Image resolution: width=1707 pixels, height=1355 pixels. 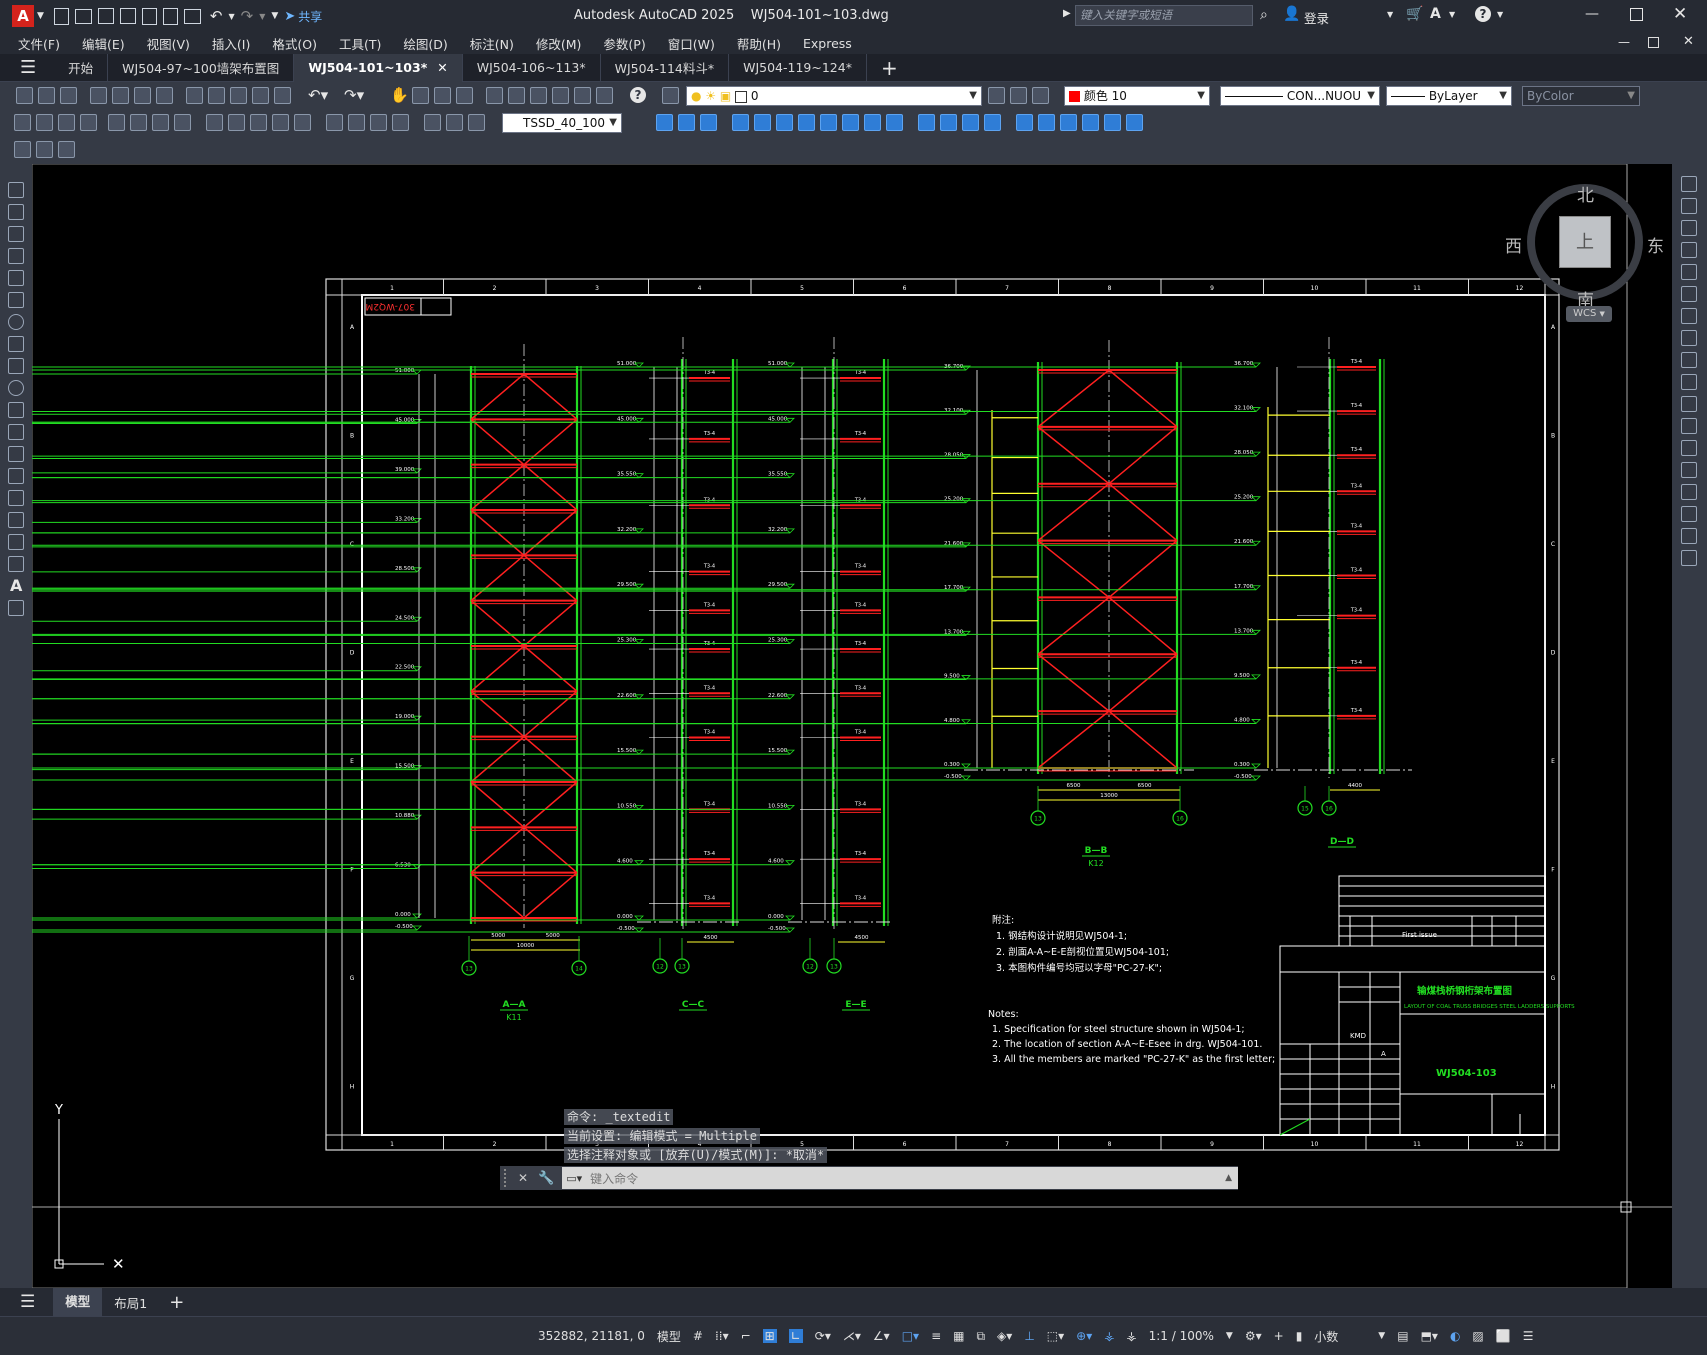 What do you see at coordinates (16, 454) in the screenshot?
I see `make-block-icon` at bounding box center [16, 454].